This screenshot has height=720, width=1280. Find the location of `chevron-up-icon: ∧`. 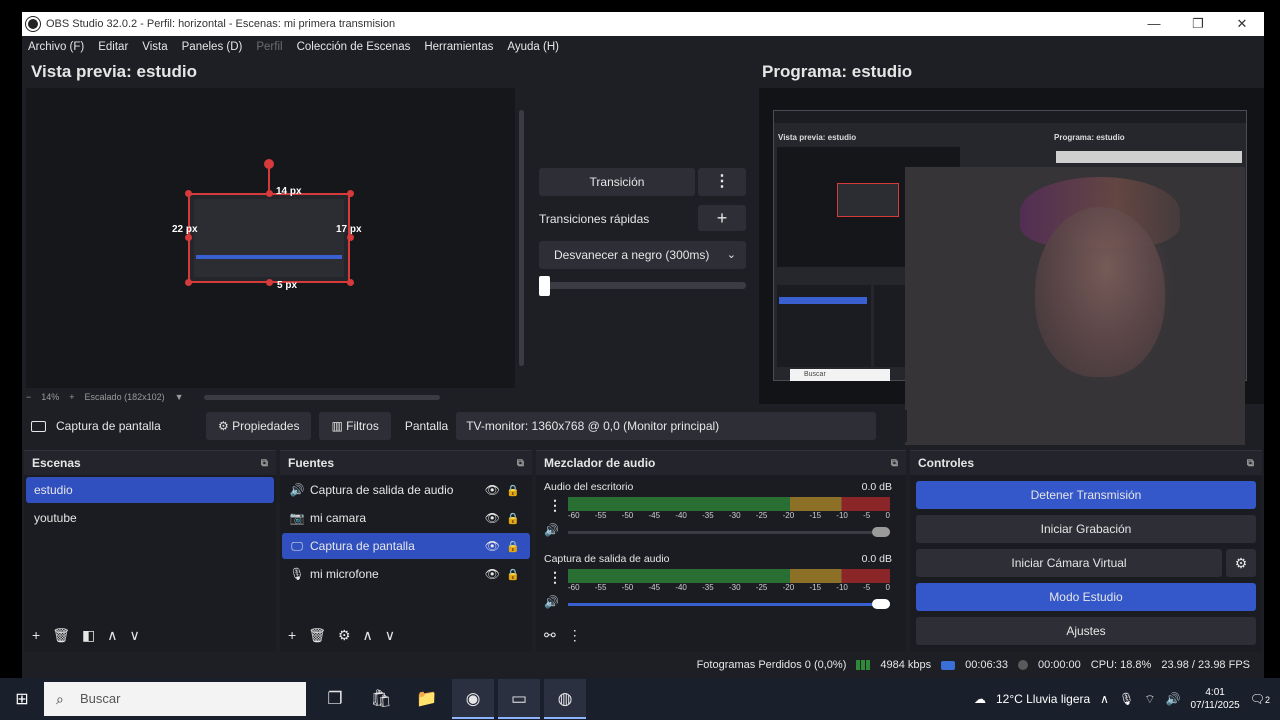

chevron-up-icon: ∧ is located at coordinates (1104, 699).